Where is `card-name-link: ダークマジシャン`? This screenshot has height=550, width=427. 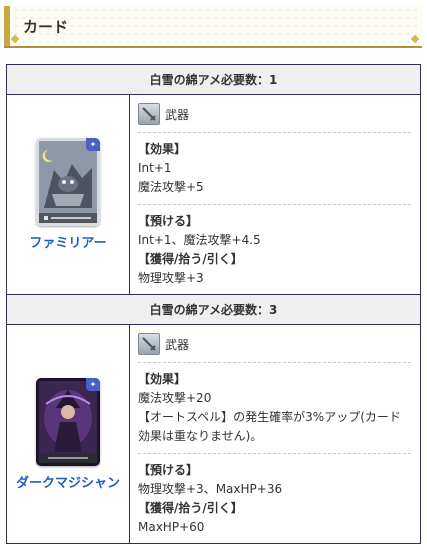
card-name-link: ダークマジシャン is located at coordinates (68, 481).